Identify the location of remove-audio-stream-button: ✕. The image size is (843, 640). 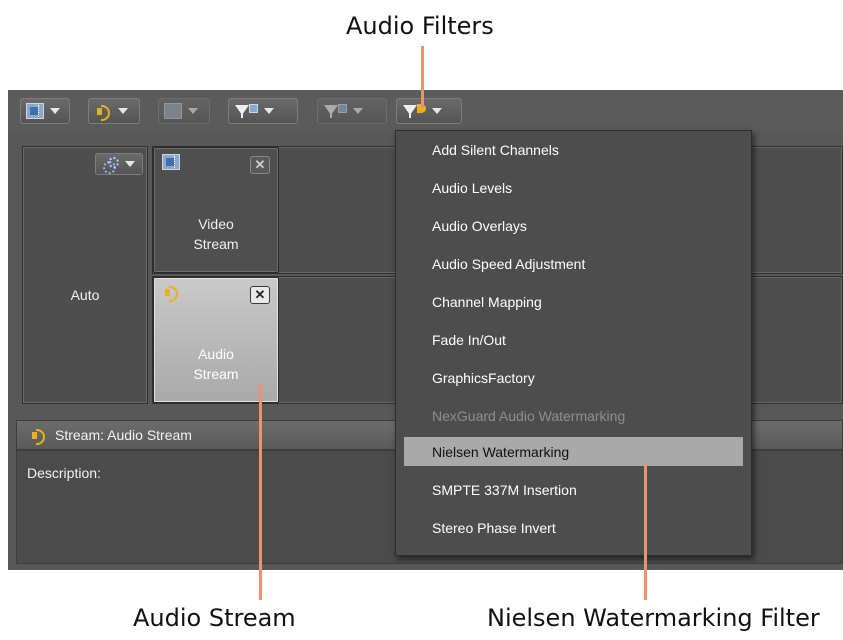
(260, 295).